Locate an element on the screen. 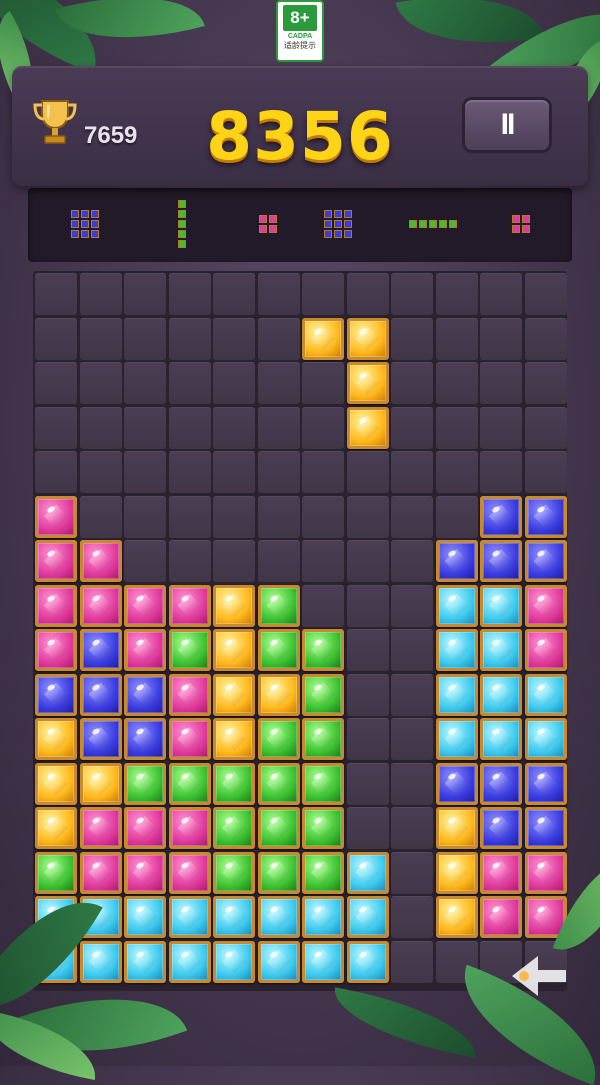 Image resolution: width=600 pixels, height=1085 pixels. best-score: 7659 is located at coordinates (111, 135).